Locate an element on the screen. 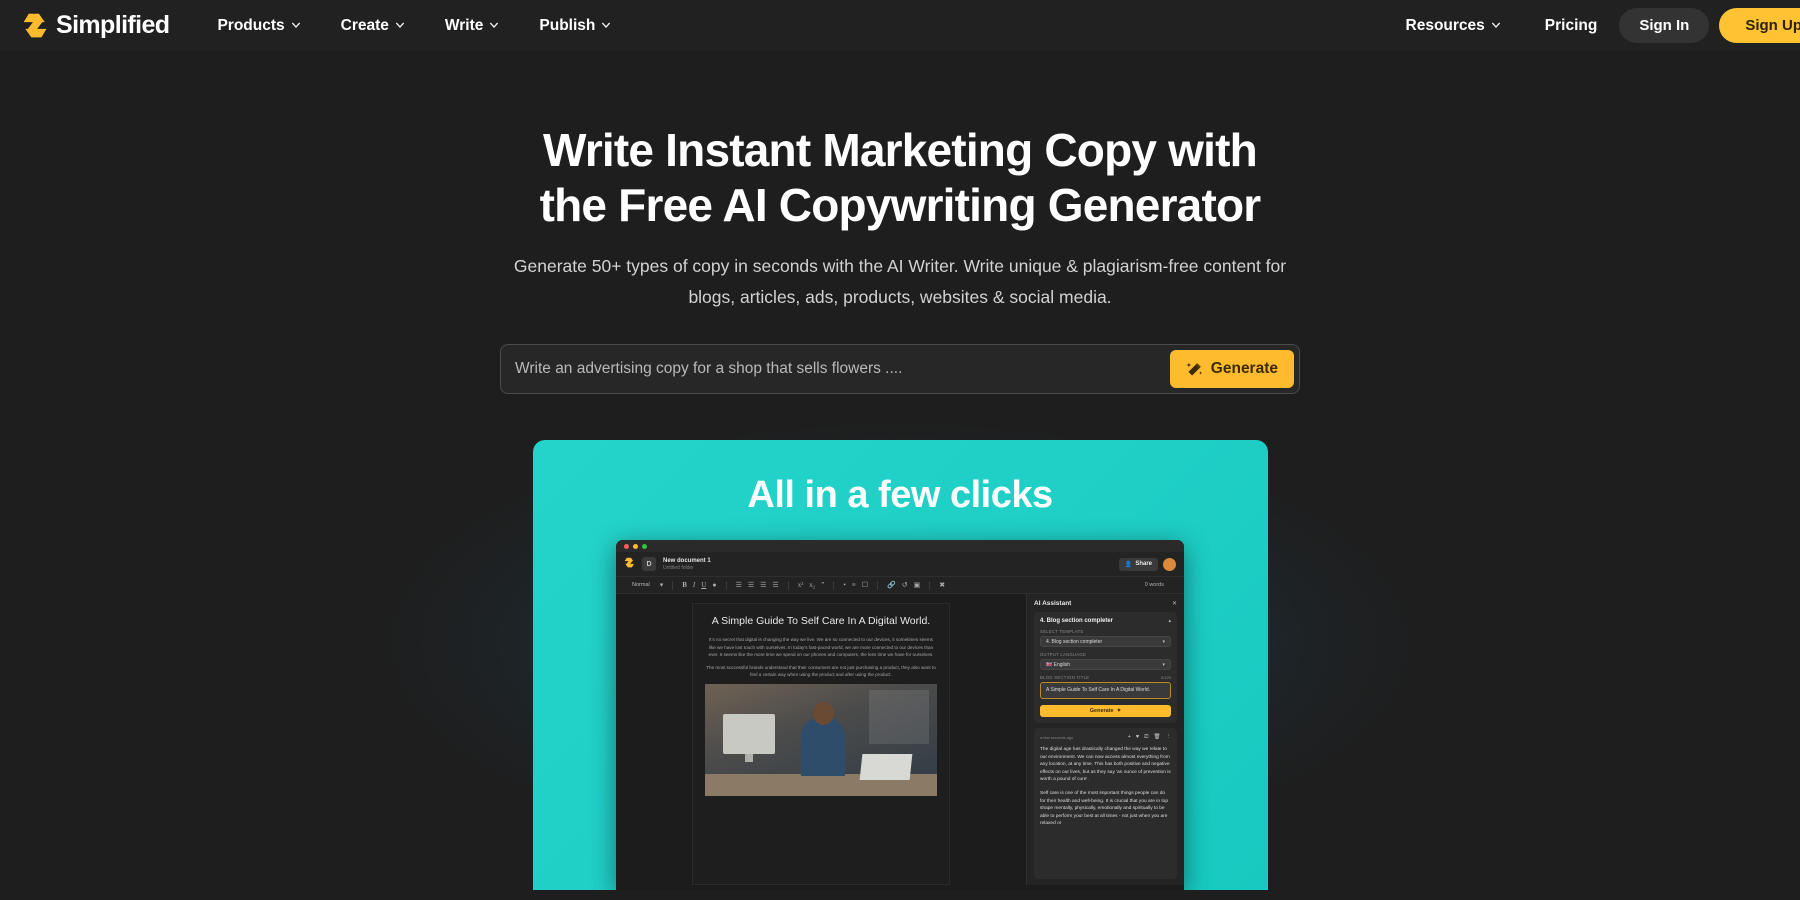  superscript-icon: x² is located at coordinates (801, 585).